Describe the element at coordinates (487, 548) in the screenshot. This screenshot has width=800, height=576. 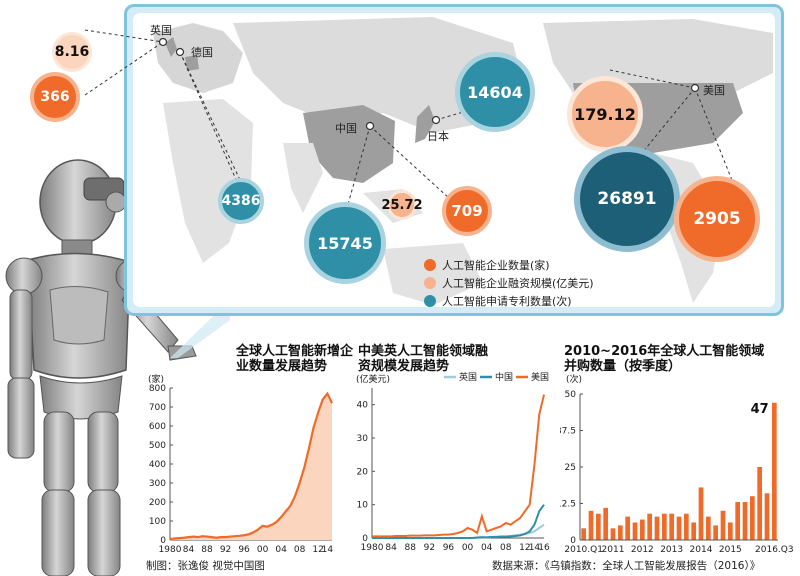
I see `x-tick-label: 04` at that location.